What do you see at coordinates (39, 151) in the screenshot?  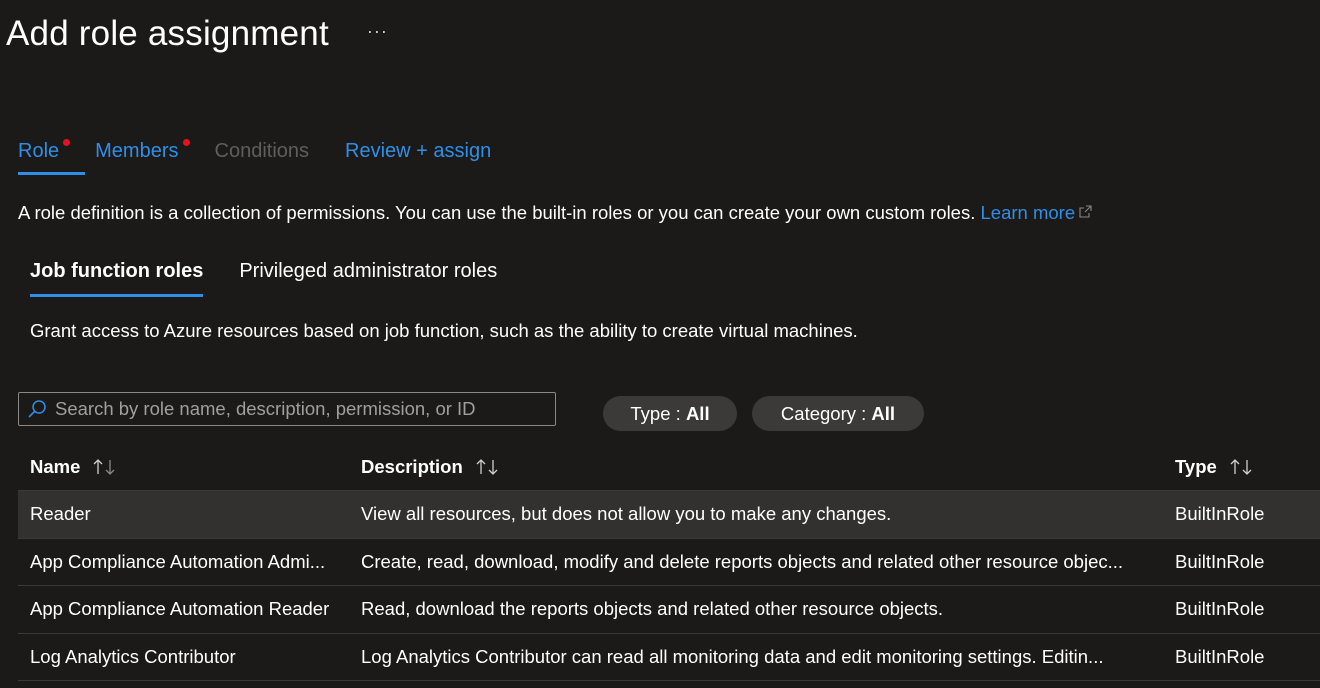 I see `tab-role-label: Role` at bounding box center [39, 151].